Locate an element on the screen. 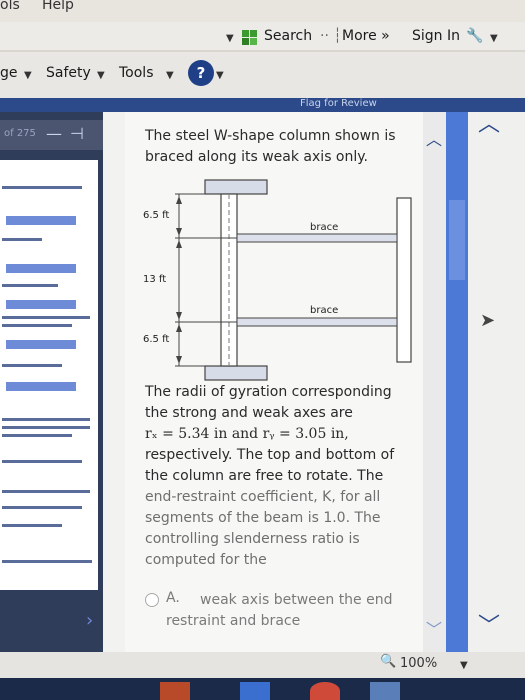  body-line: The radii of gyration corresponding is located at coordinates (268, 392).